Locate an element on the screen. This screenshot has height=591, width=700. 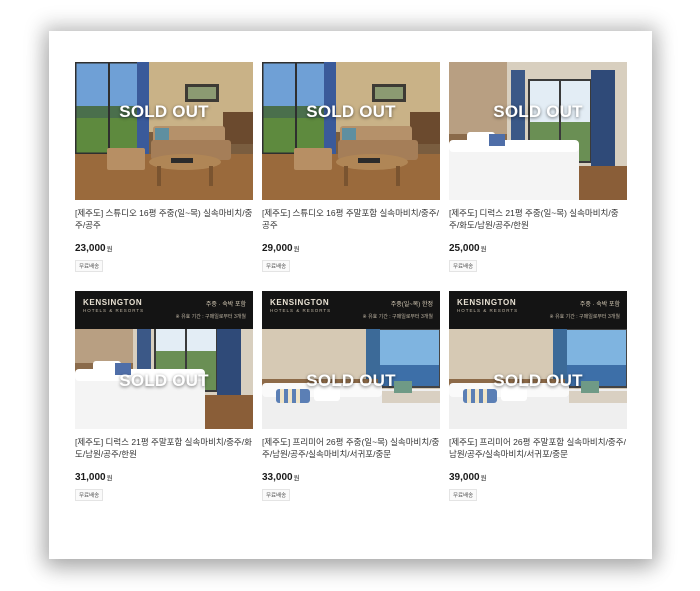
product-price: 29,000원 is located at coordinates (351, 248).